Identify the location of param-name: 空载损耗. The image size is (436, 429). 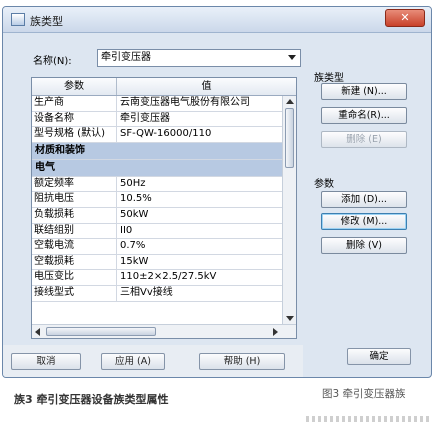
(74, 262).